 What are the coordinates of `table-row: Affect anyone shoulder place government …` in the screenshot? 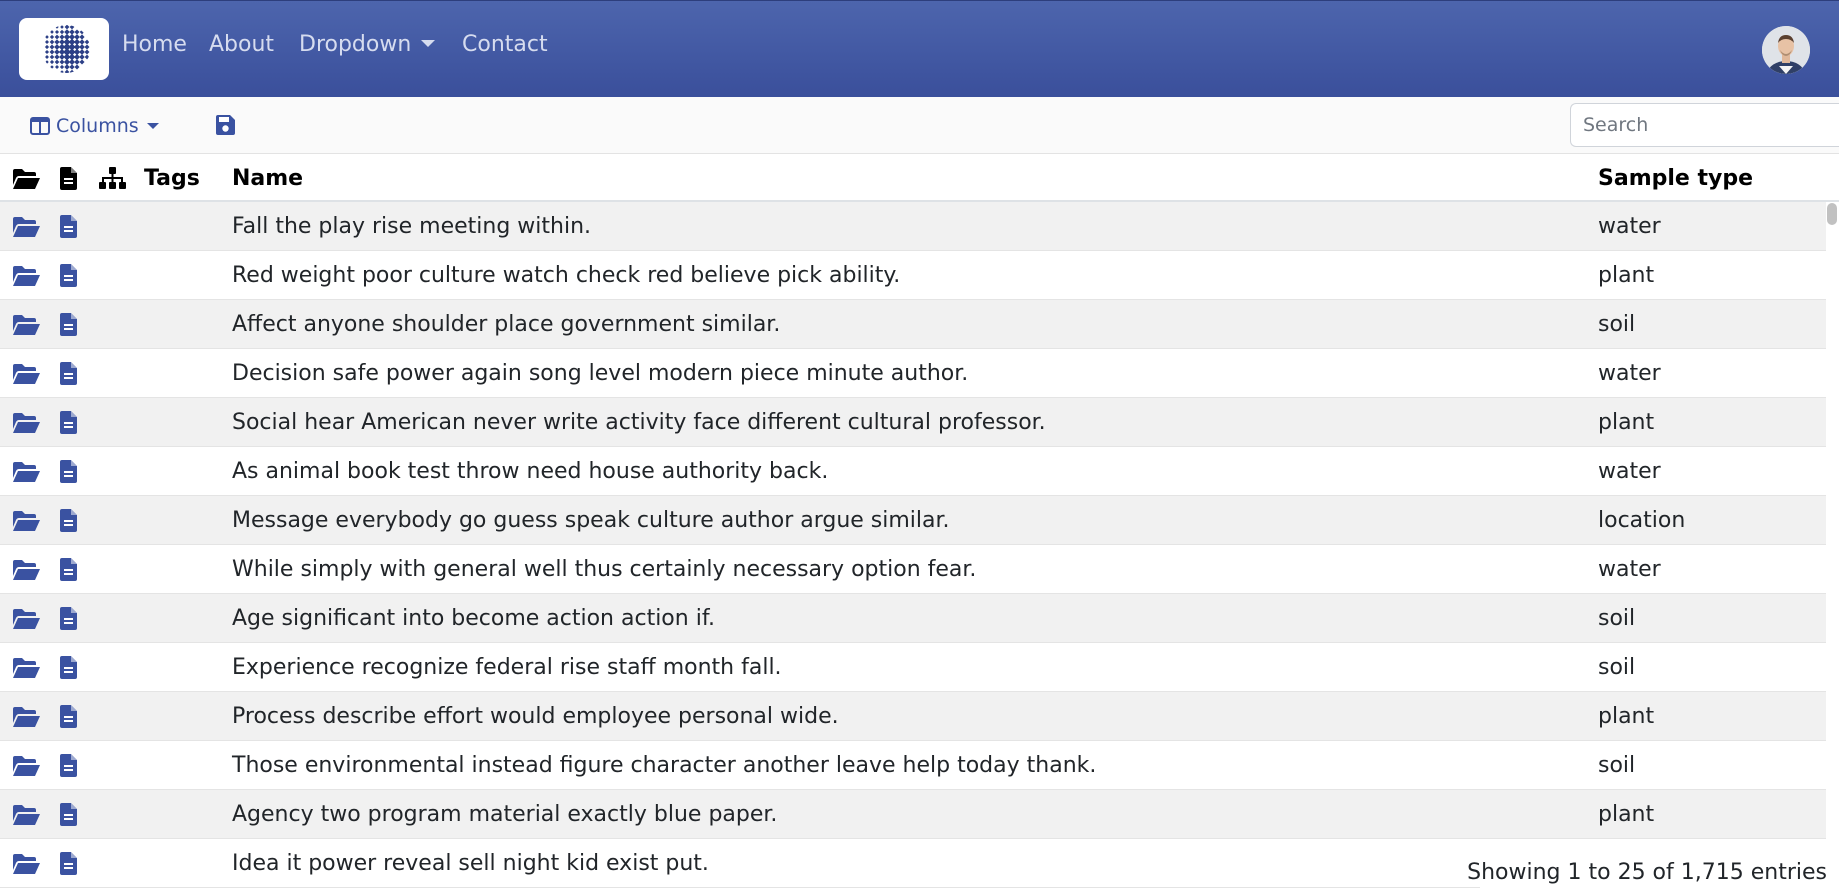 It's located at (913, 324).